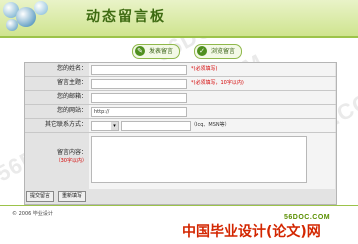  I want to click on copyright-text: © 2006 毕业设计, so click(32, 214).